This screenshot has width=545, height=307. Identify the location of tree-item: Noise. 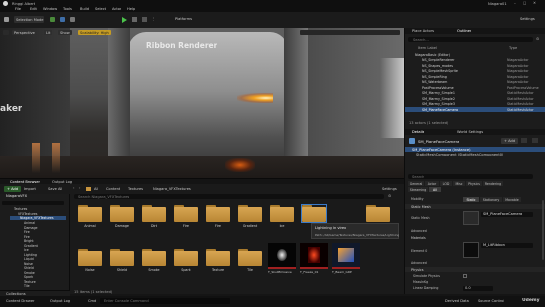
(28, 264).